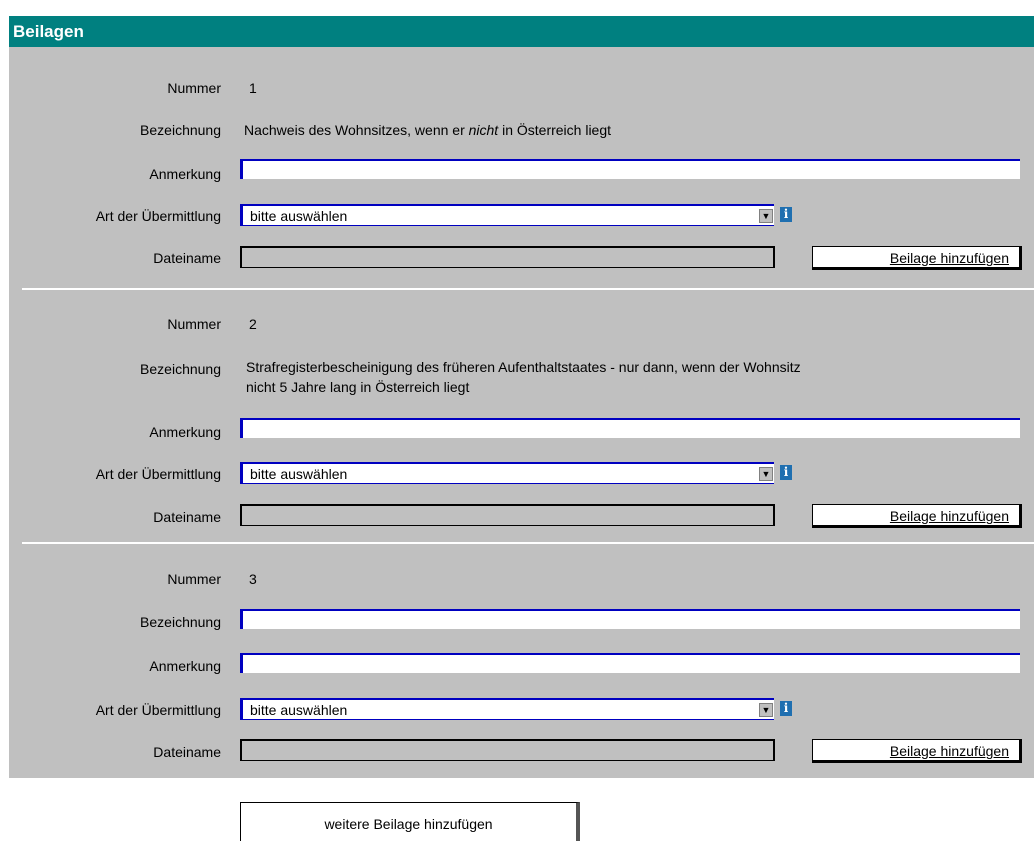 The height and width of the screenshot is (845, 1034). What do you see at coordinates (358, 387) in the screenshot?
I see `bezeichnung-line-2: nicht 5 Jahre lang in Österreich liegt` at bounding box center [358, 387].